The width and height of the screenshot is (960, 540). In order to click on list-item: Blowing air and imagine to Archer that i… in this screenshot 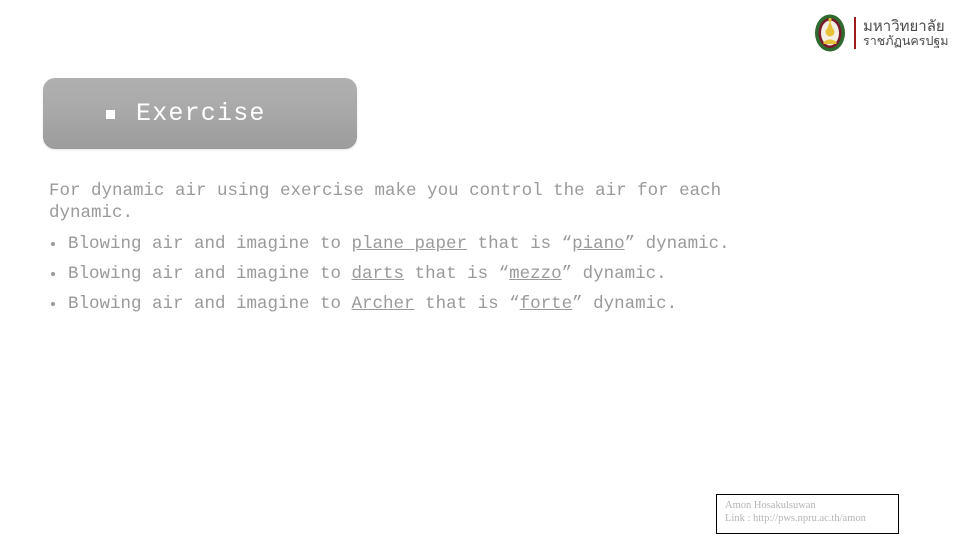, I will do `click(438, 304)`.